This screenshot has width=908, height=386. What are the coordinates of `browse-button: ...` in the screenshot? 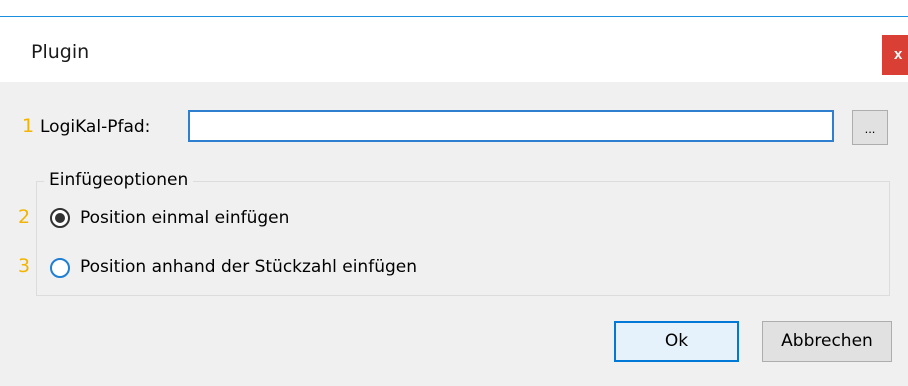 It's located at (870, 127).